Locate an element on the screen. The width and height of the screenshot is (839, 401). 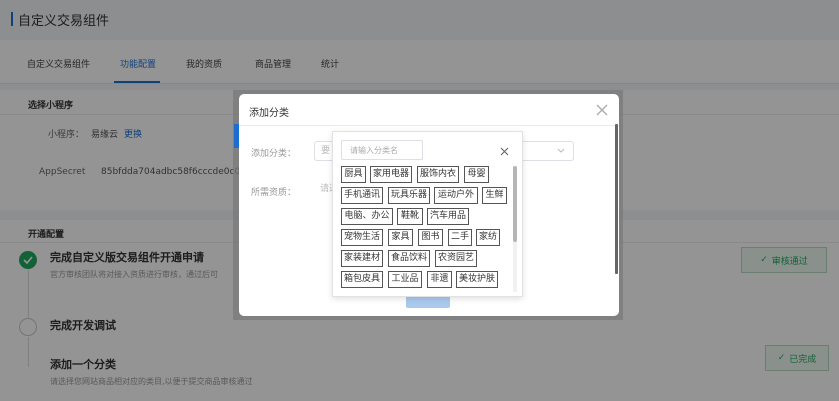
category-tag: 厨具 is located at coordinates (353, 174).